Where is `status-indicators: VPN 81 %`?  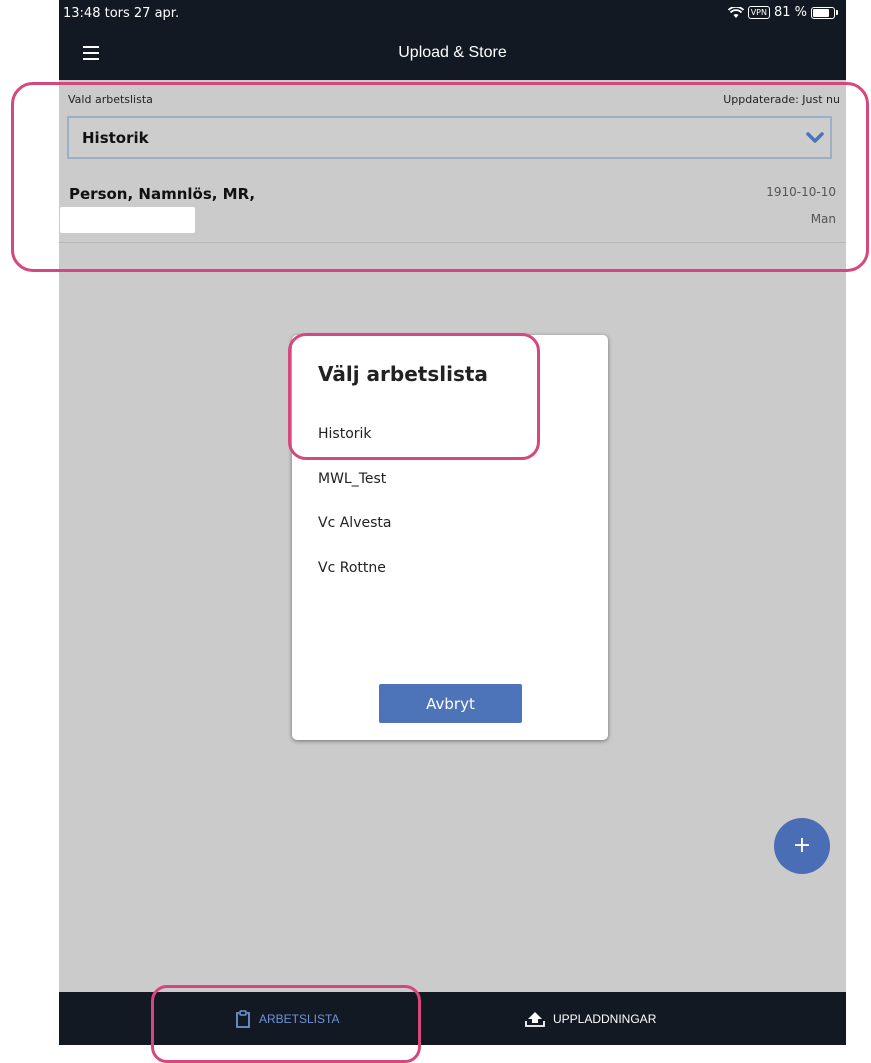
status-indicators: VPN 81 % is located at coordinates (782, 12).